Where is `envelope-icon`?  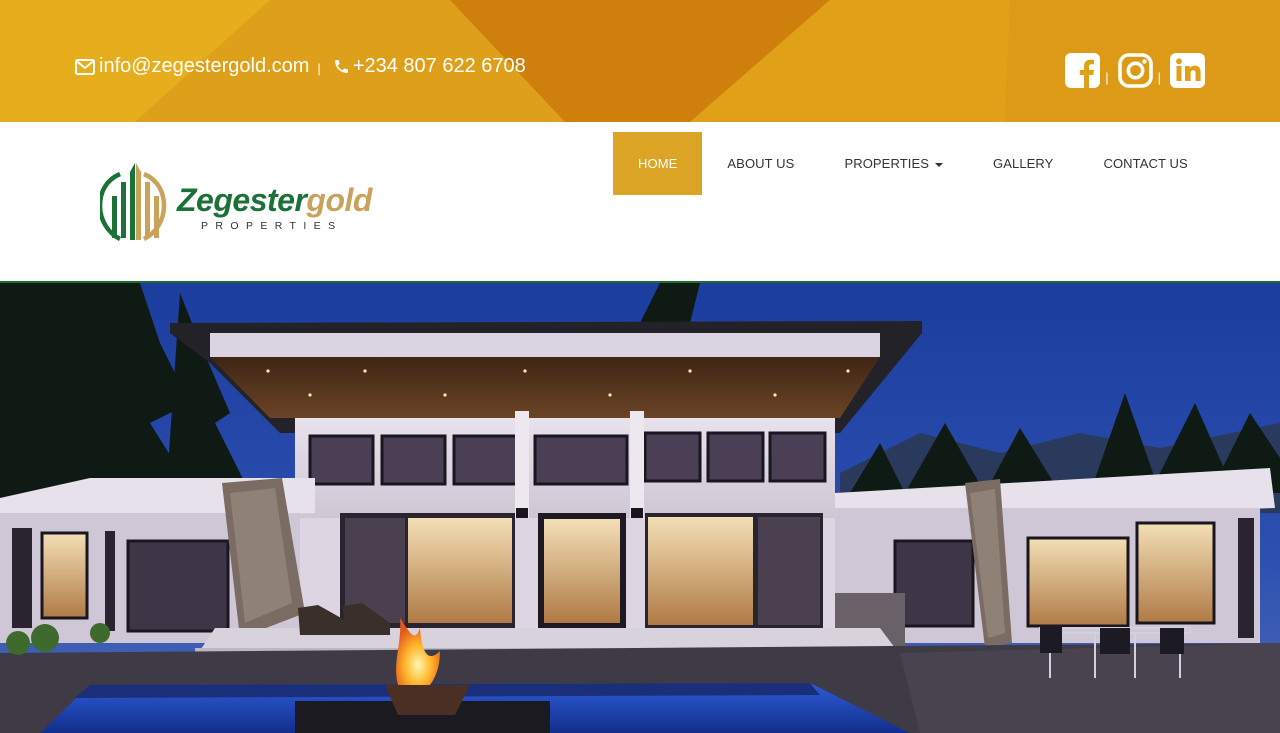 envelope-icon is located at coordinates (85, 67).